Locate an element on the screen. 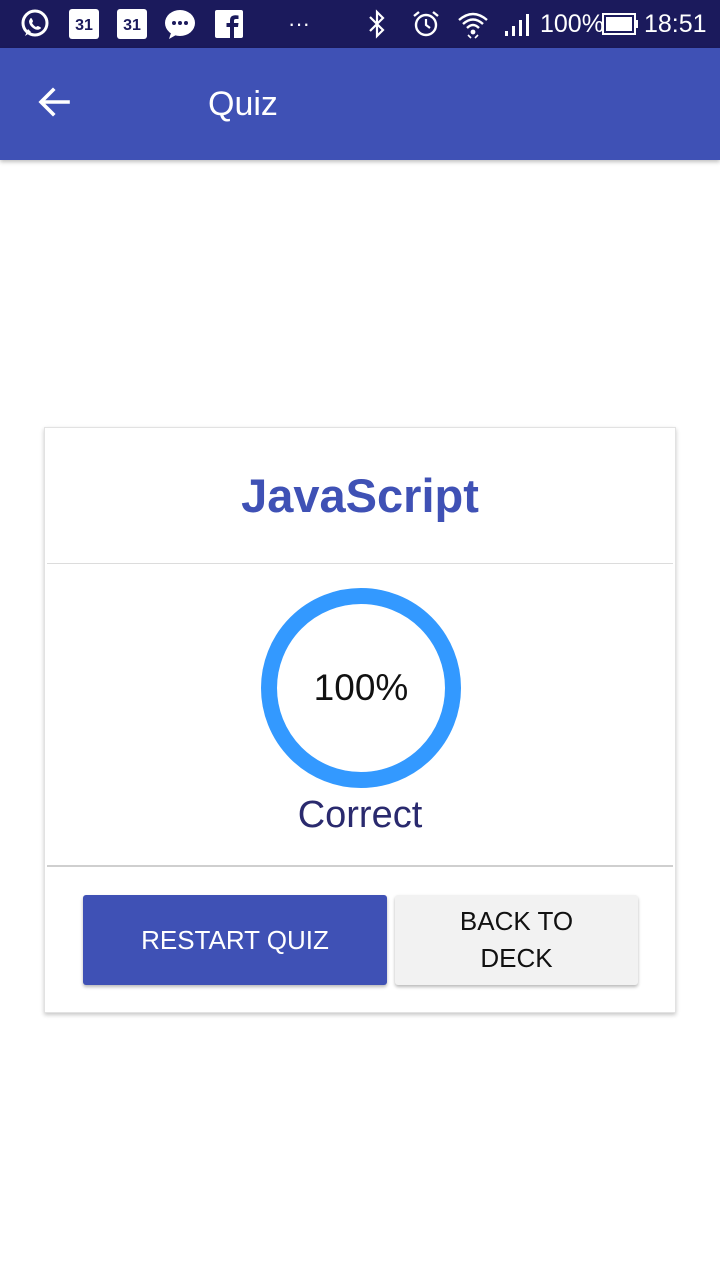 This screenshot has width=720, height=1280. app-bar: Quiz is located at coordinates (360, 104).